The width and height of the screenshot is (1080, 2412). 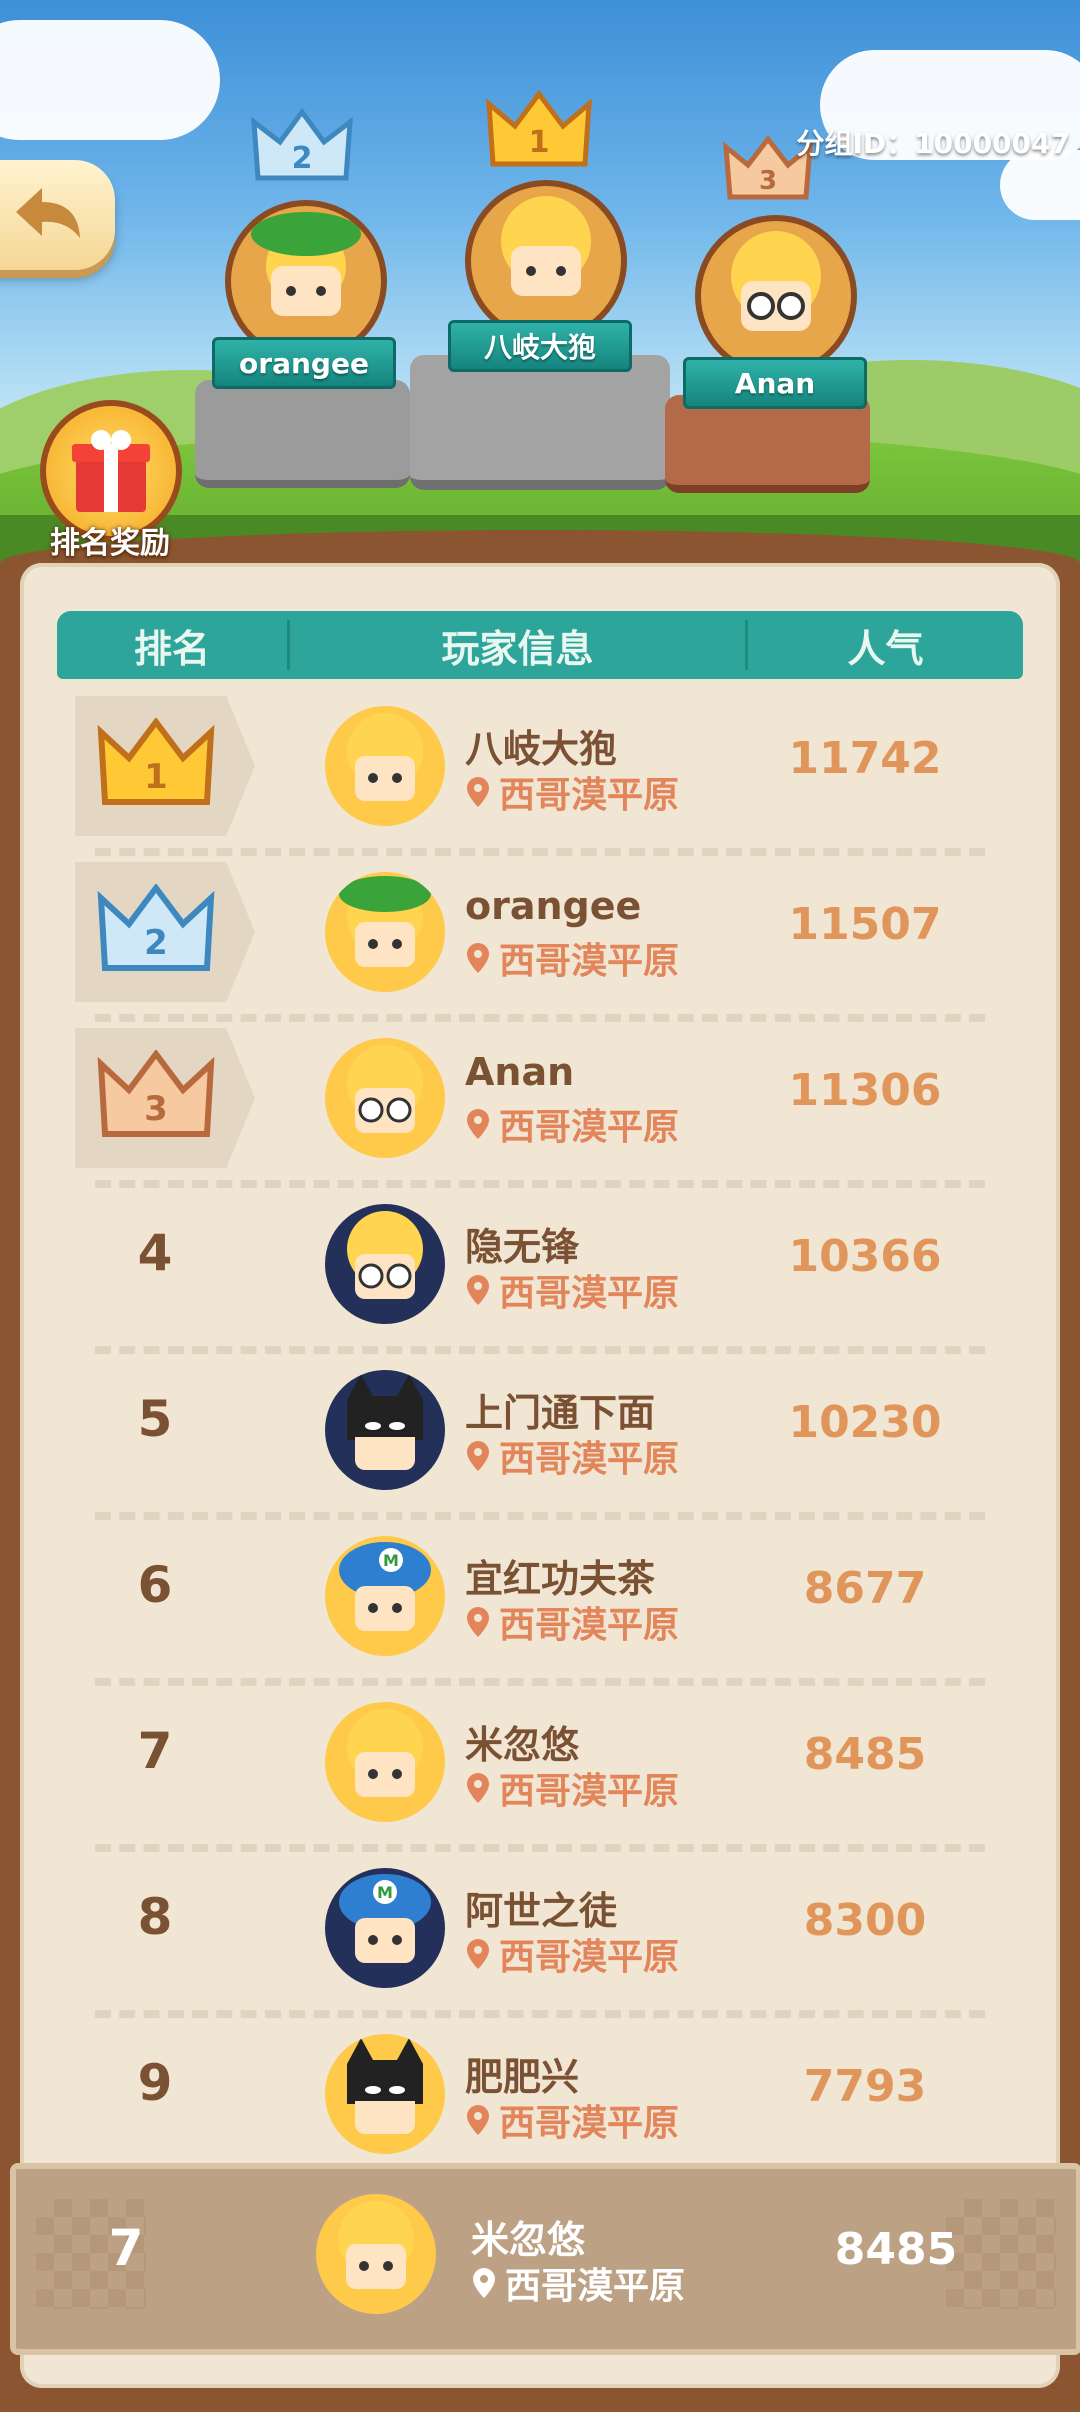 I want to click on player-score: 8300, so click(x=865, y=1920).